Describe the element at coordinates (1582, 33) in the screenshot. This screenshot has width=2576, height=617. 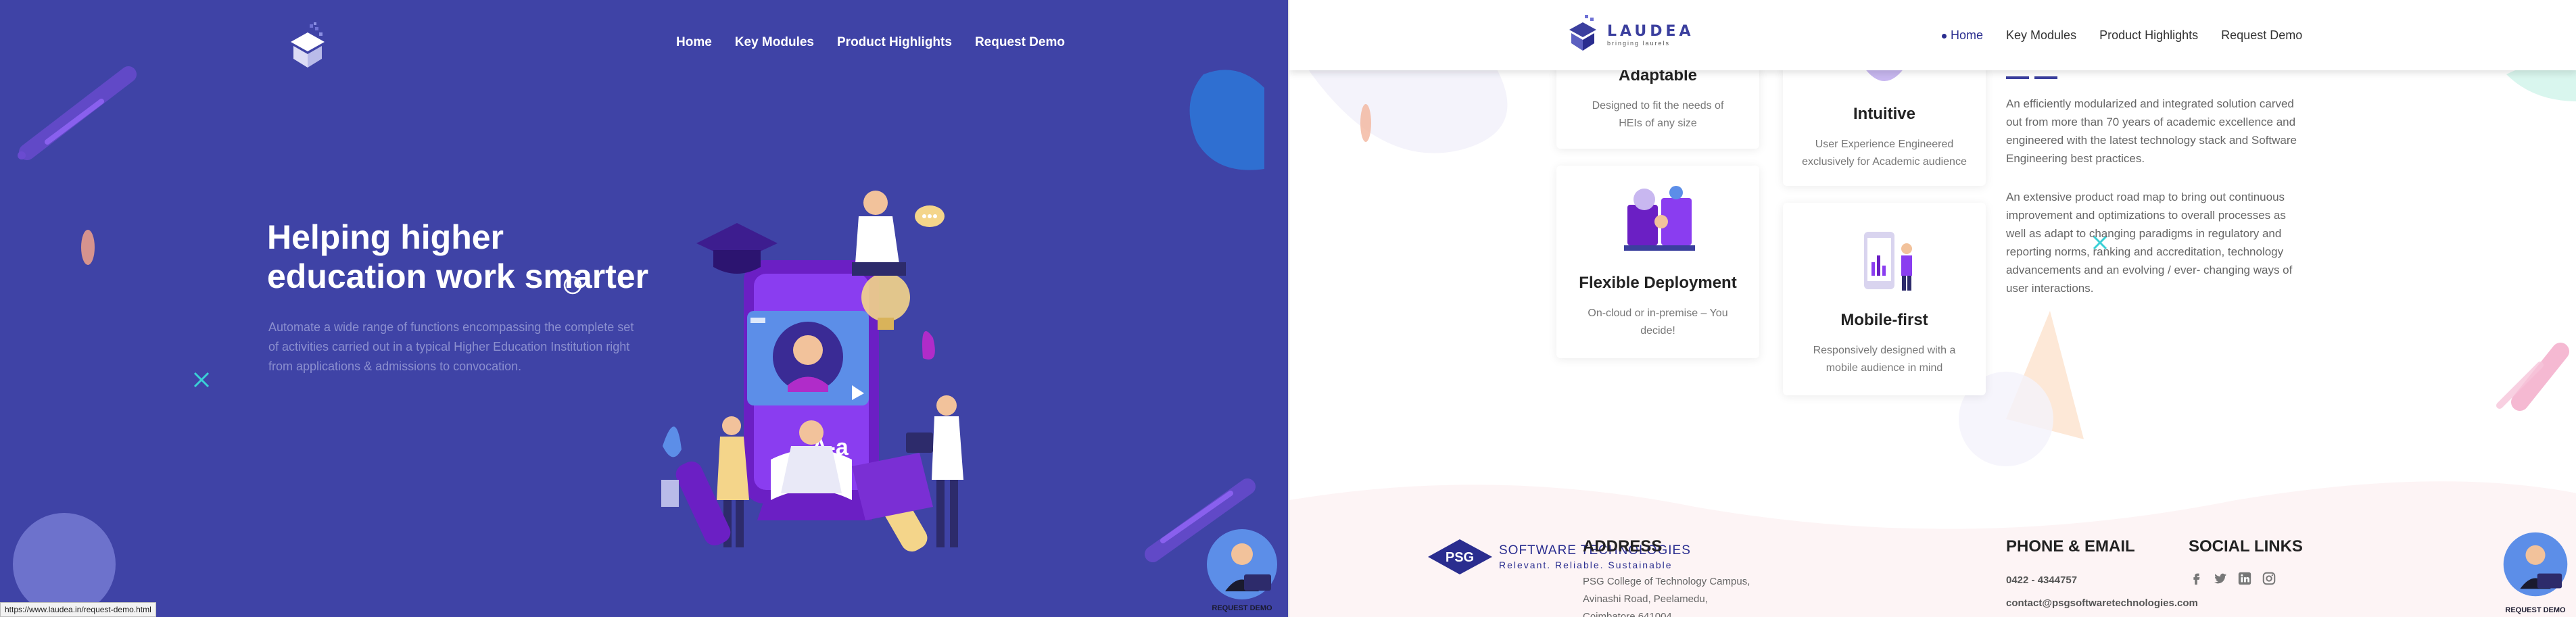
I see `laudea-logo-icon` at that location.